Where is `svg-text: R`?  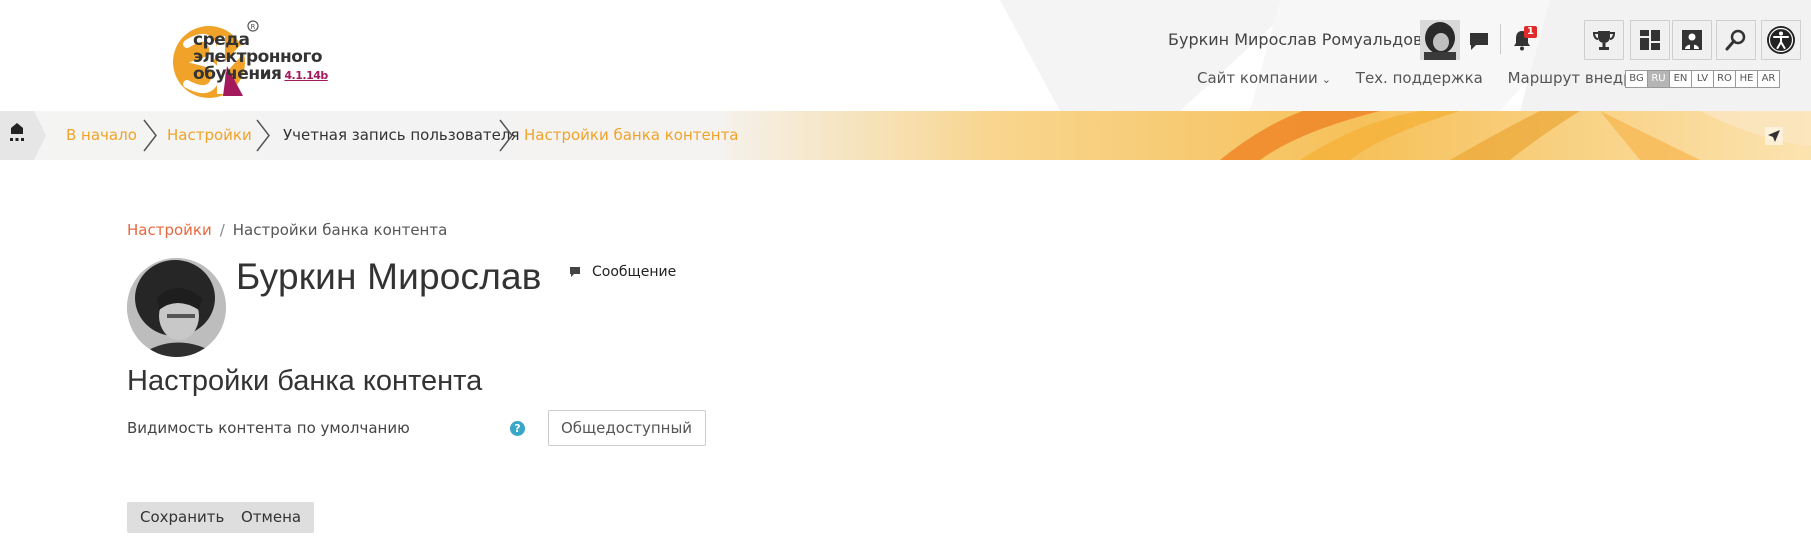
svg-text: R is located at coordinates (253, 27).